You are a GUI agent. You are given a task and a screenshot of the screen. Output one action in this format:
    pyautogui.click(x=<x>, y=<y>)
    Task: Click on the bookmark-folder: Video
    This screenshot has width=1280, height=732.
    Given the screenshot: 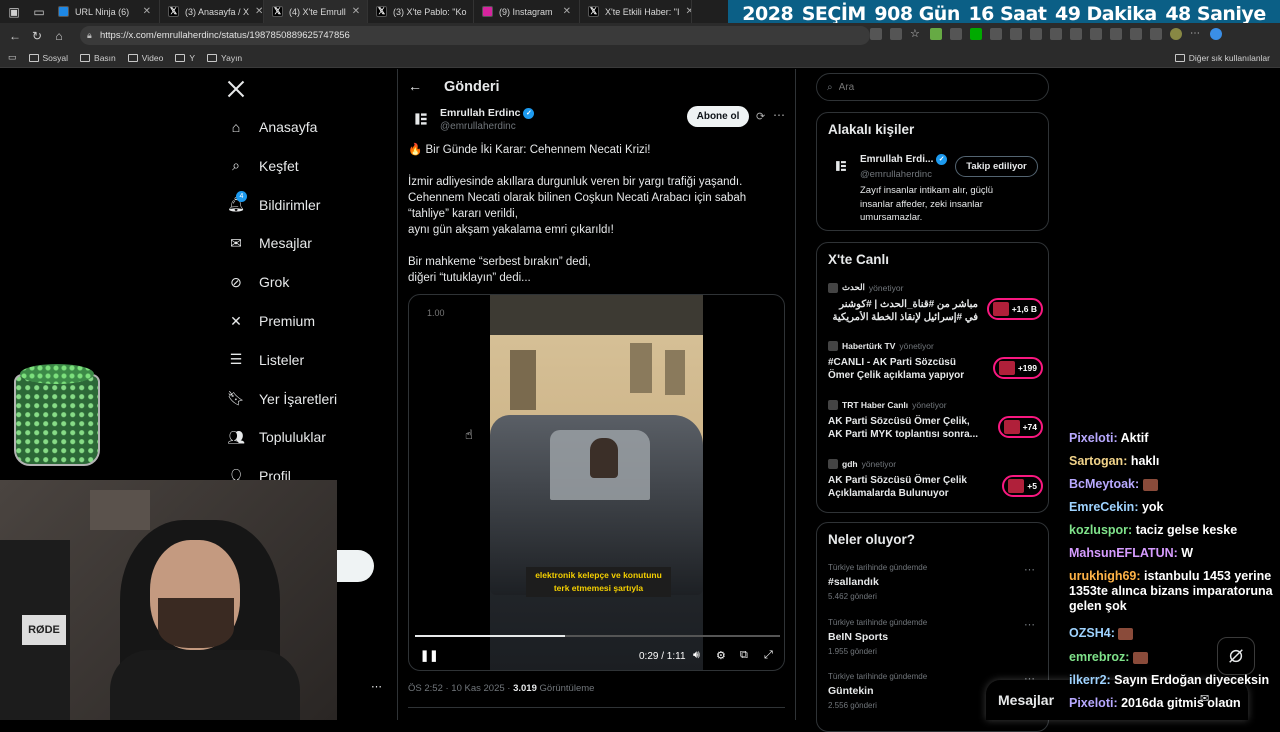 What is the action you would take?
    pyautogui.click(x=145, y=58)
    